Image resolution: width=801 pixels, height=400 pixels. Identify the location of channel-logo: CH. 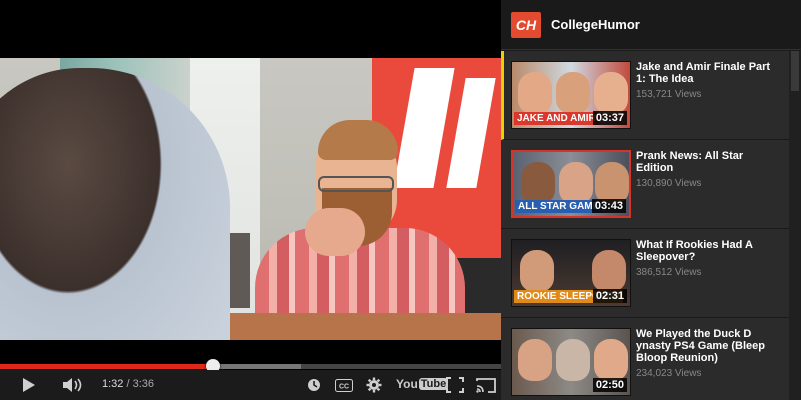
(526, 25).